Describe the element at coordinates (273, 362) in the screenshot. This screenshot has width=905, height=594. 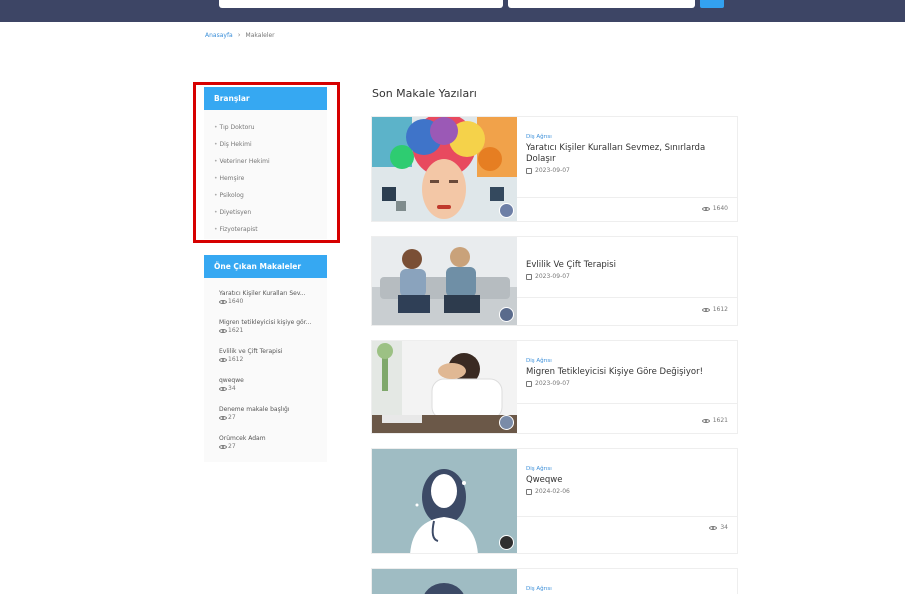
I see `featured-item: Evlilik ve Çift Terapisi 1612` at that location.